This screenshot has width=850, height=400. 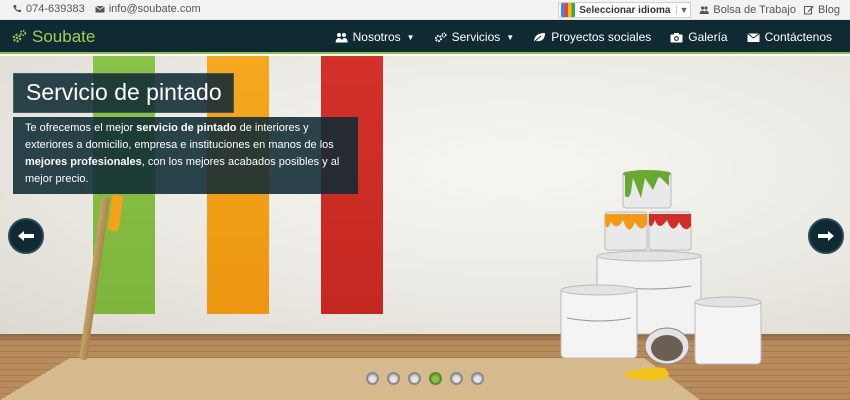 I want to click on slider-next-button, so click(x=826, y=236).